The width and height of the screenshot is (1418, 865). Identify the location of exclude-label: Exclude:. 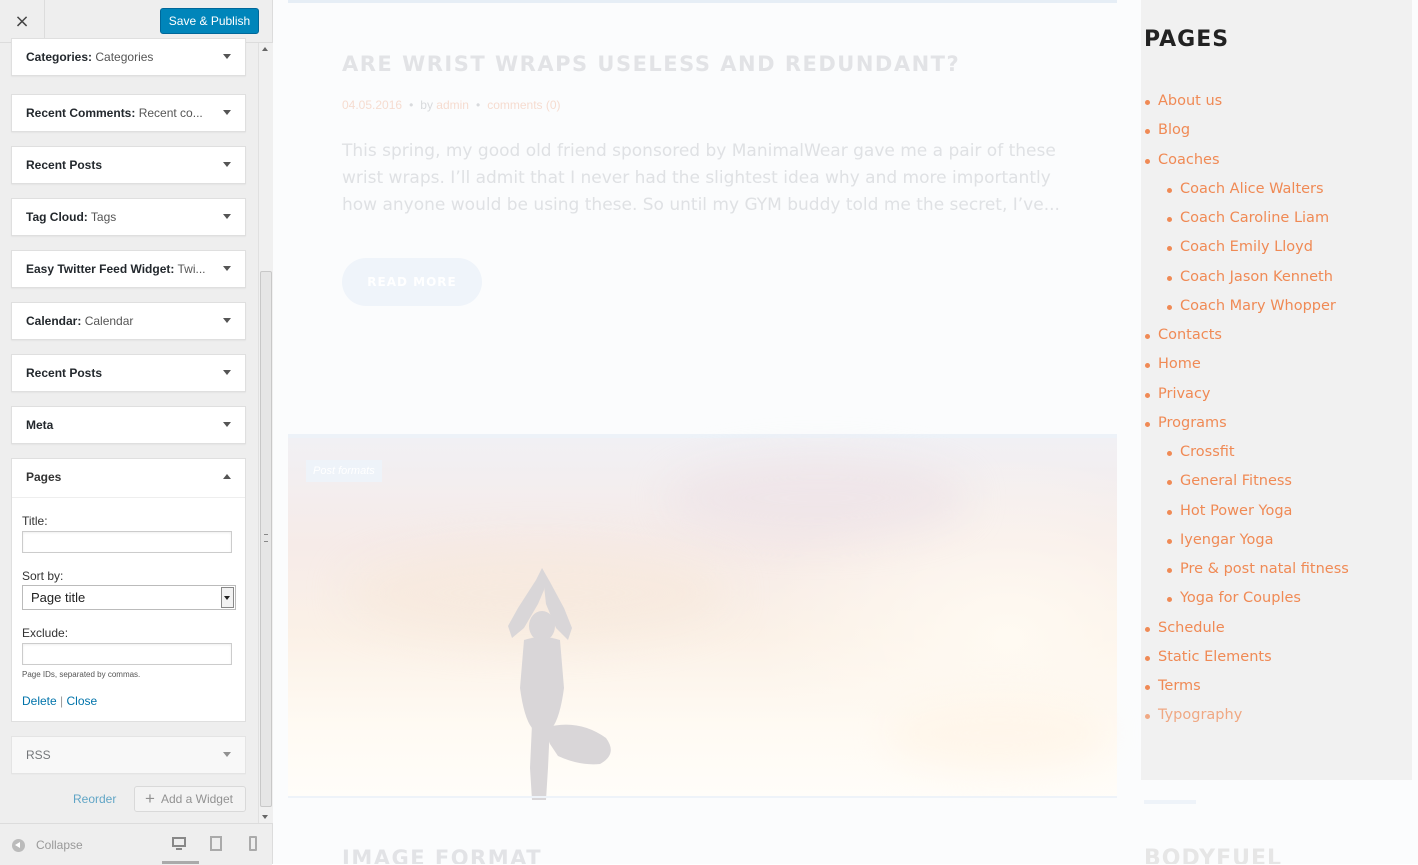
(45, 633).